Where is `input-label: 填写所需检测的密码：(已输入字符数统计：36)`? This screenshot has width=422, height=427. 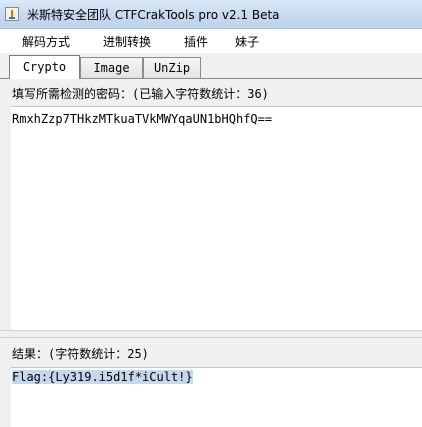 input-label: 填写所需检测的密码：(已输入字符数统计：36) is located at coordinates (140, 94).